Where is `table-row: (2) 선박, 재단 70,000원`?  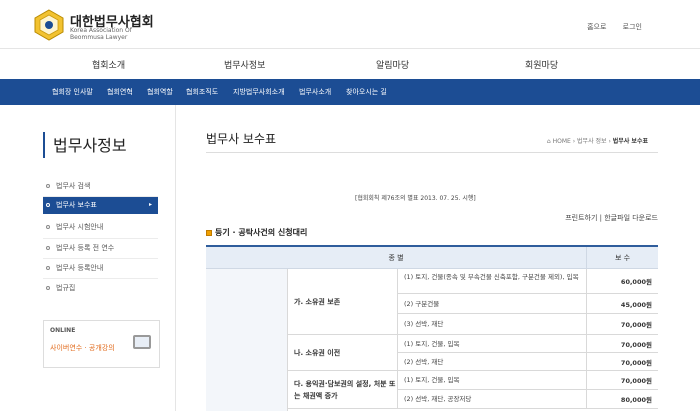
table-row: (2) 선박, 재단 70,000원 is located at coordinates (528, 362).